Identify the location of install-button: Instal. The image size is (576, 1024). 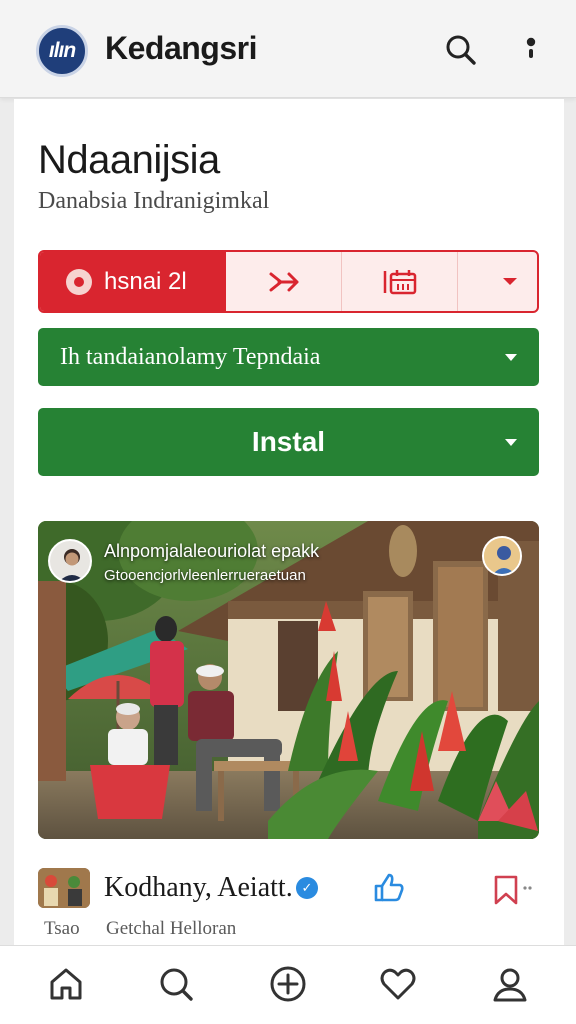
(288, 442).